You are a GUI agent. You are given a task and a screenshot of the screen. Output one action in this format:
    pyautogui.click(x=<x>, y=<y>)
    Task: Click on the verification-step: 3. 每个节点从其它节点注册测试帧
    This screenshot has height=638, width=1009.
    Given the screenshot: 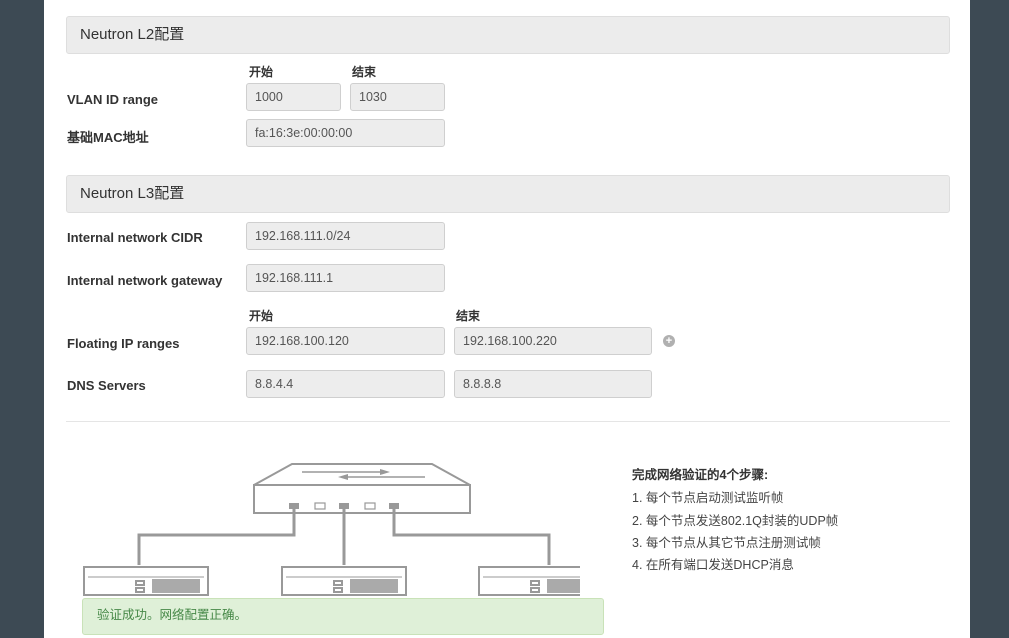 What is the action you would take?
    pyautogui.click(x=726, y=543)
    